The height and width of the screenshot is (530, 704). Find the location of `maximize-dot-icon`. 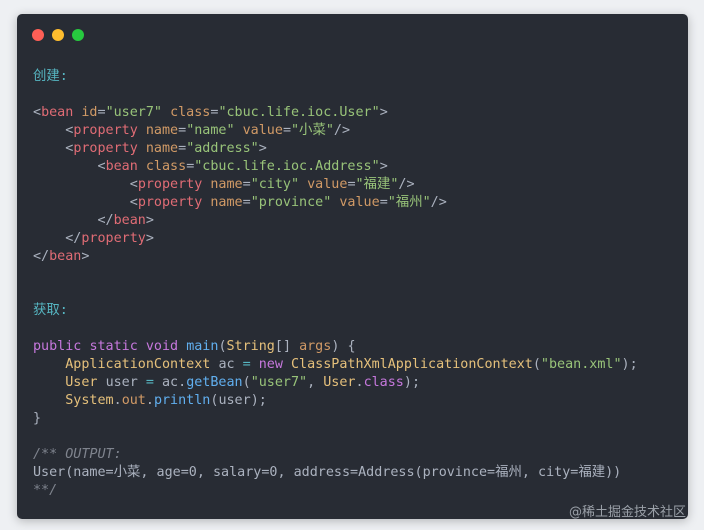

maximize-dot-icon is located at coordinates (78, 35).